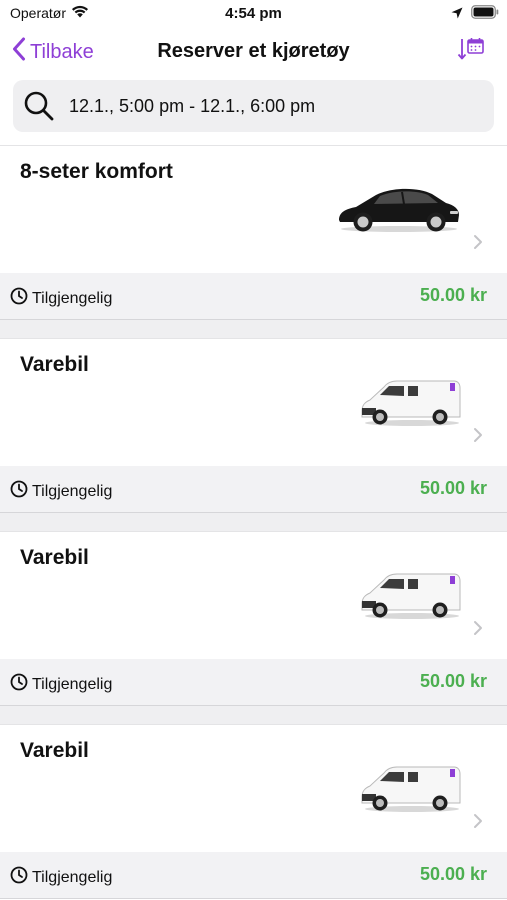  I want to click on status-time: 4:54 pm, so click(253, 13).